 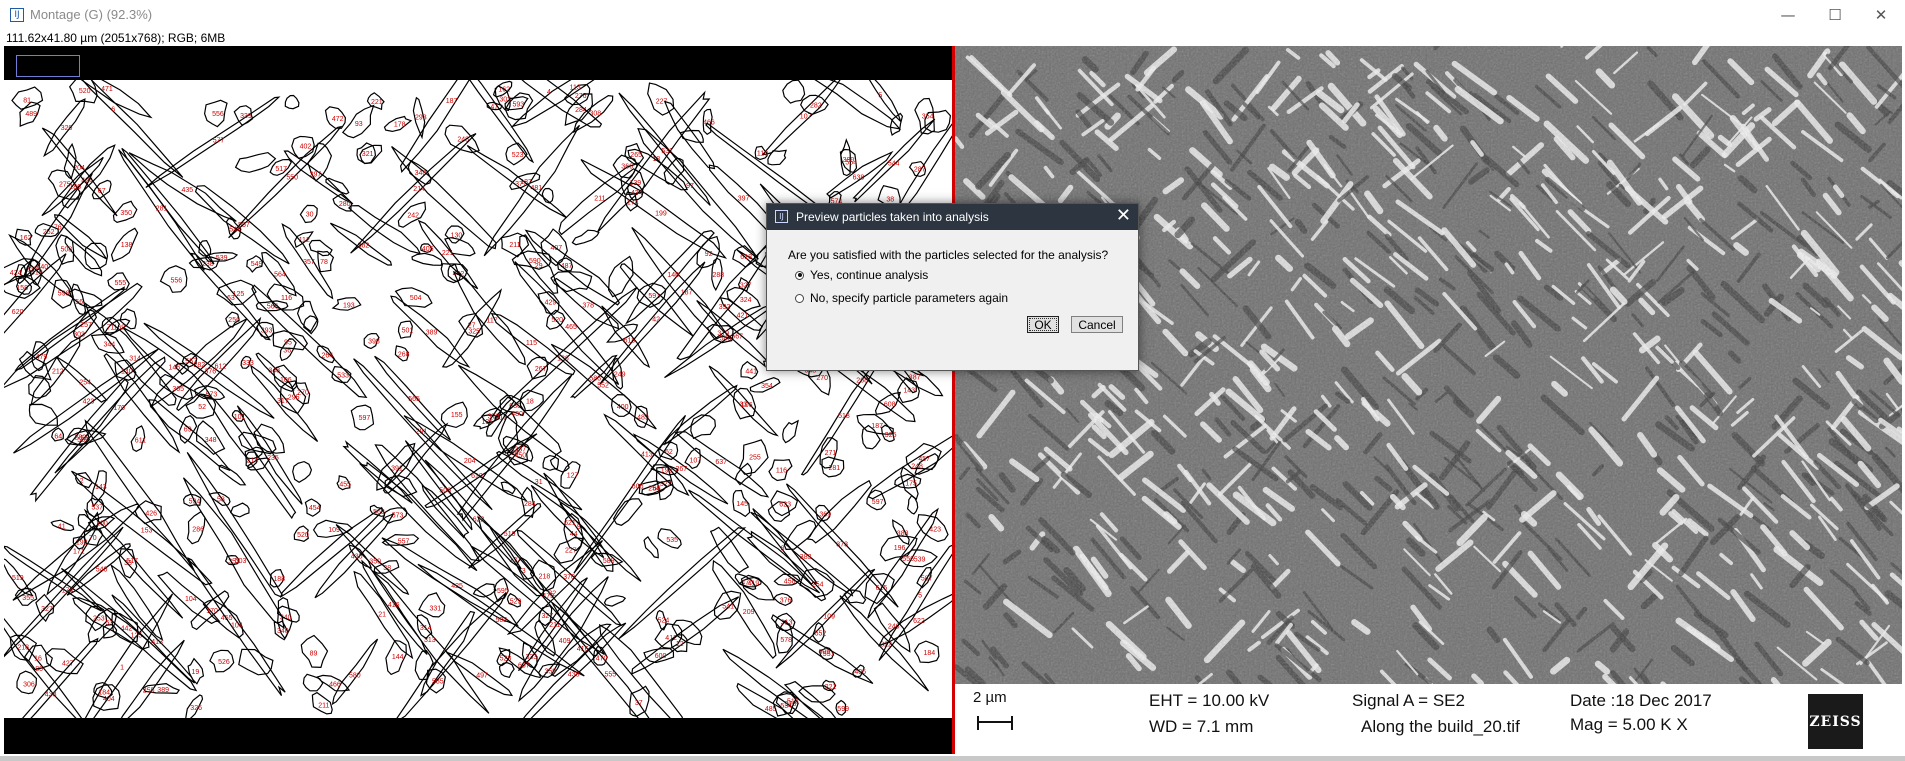 What do you see at coordinates (531, 343) in the screenshot?
I see `particle-number-label: 115` at bounding box center [531, 343].